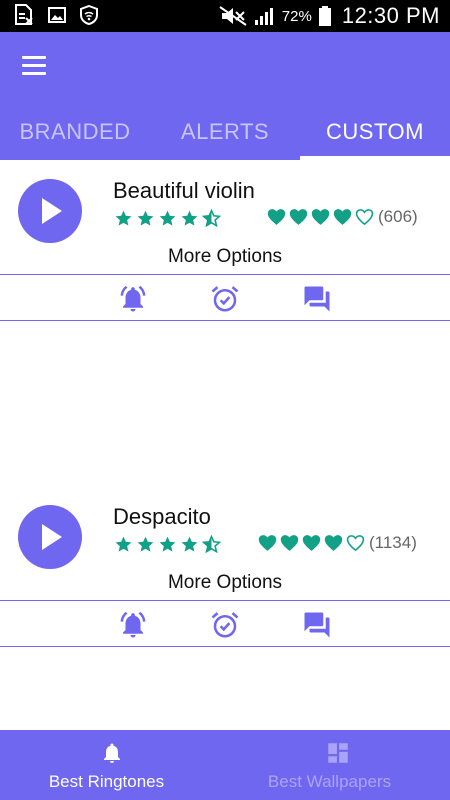 This screenshot has height=800, width=450. What do you see at coordinates (393, 542) in the screenshot?
I see `rating-count: (1134)` at bounding box center [393, 542].